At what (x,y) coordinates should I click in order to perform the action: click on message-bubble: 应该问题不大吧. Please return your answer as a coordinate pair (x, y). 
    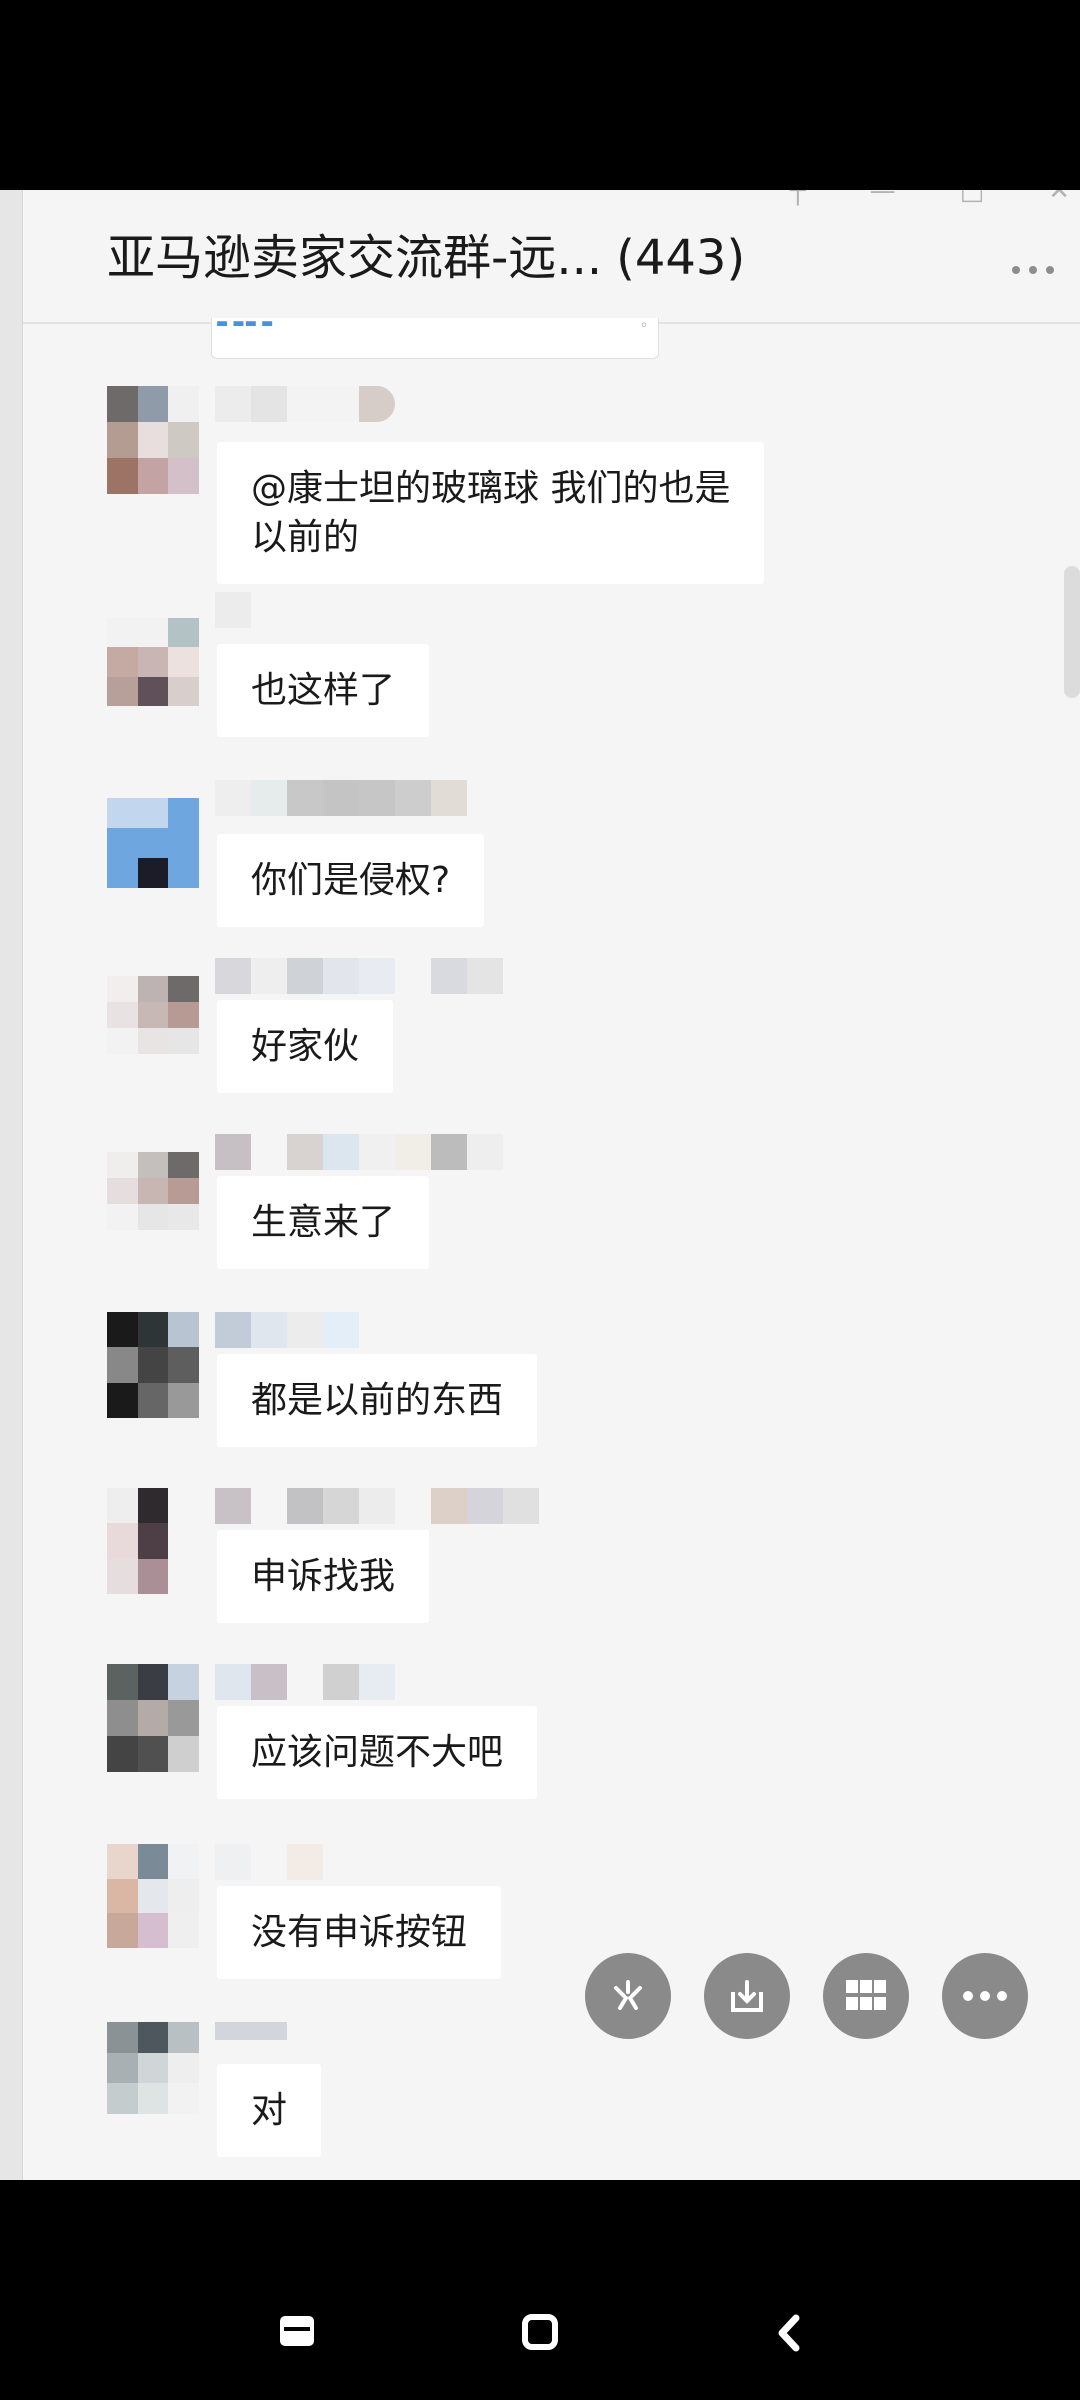
    Looking at the image, I should click on (377, 1752).